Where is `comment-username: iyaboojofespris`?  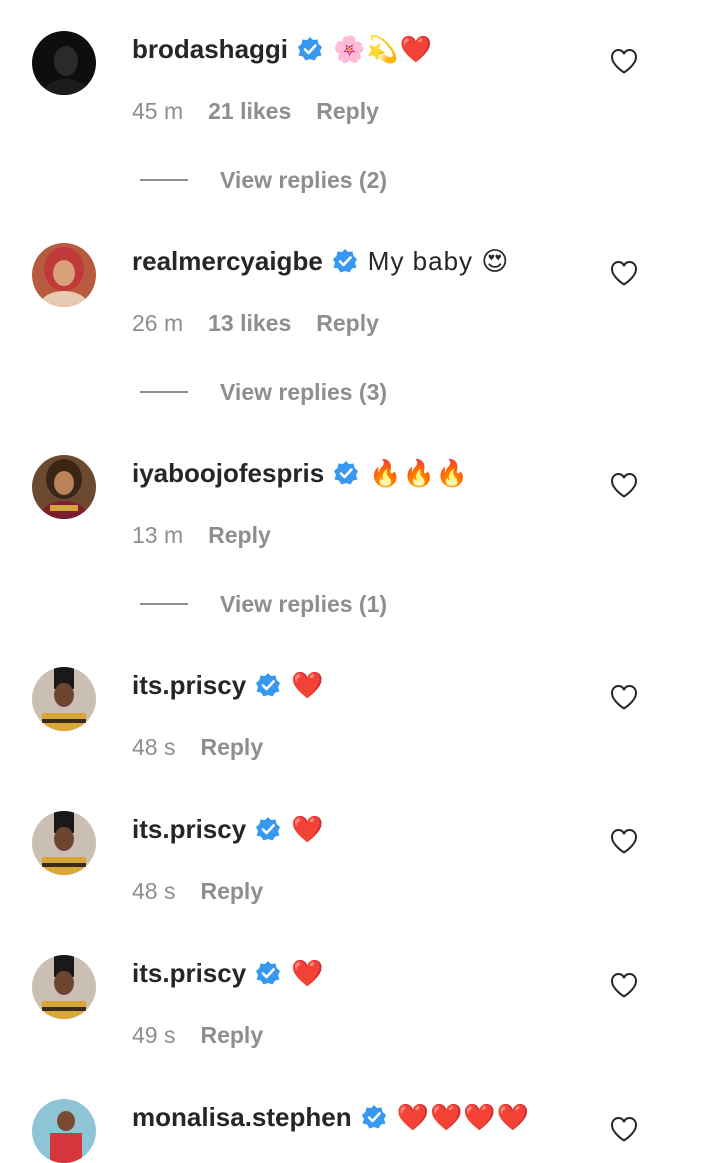 comment-username: iyaboojofespris is located at coordinates (228, 473).